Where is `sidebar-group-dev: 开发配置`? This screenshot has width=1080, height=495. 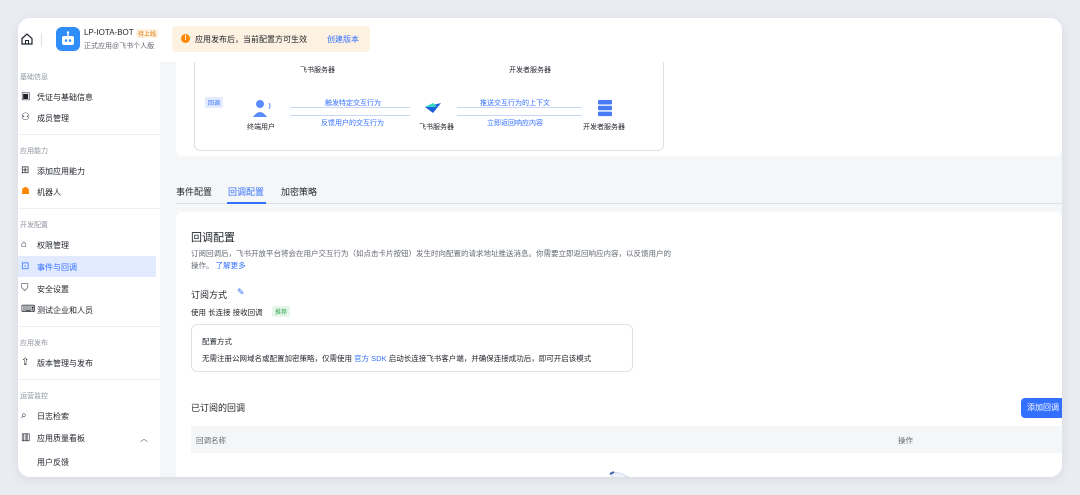 sidebar-group-dev: 开发配置 is located at coordinates (34, 225).